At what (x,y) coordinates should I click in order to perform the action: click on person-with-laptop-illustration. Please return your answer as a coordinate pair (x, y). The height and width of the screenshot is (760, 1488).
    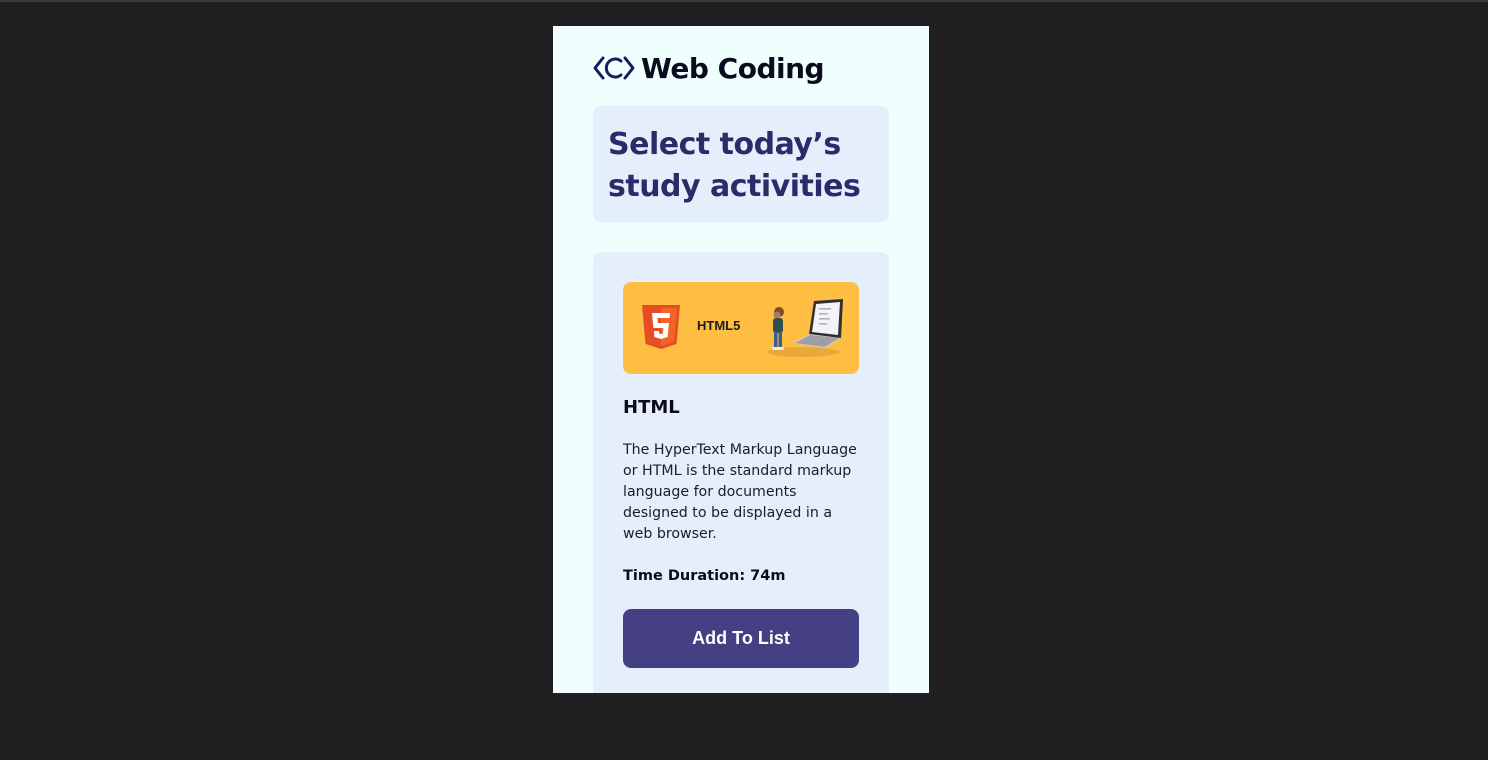
    Looking at the image, I should click on (805, 330).